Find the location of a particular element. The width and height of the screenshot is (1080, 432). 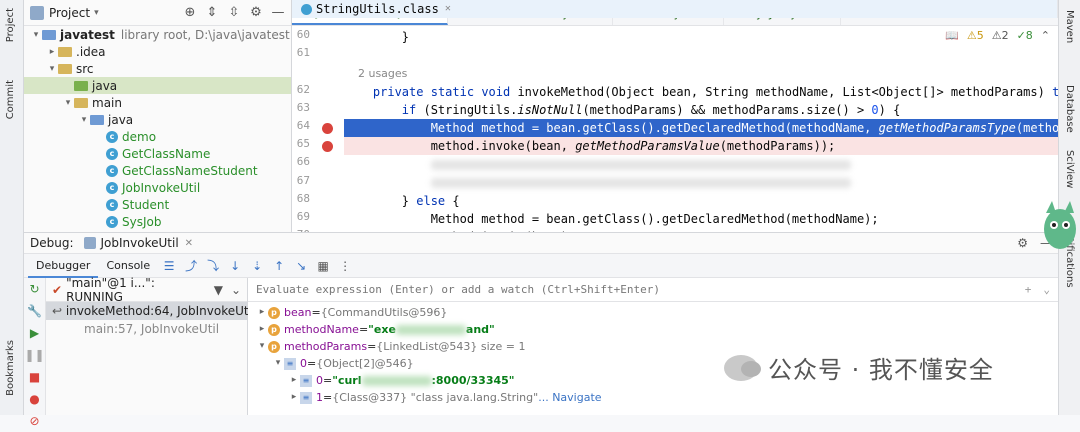

more-icon: ⋮ is located at coordinates (345, 266).